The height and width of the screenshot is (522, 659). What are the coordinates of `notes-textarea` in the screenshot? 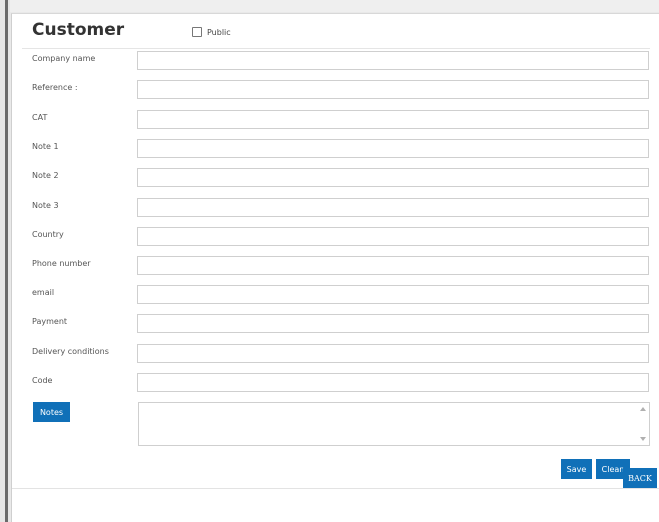 It's located at (394, 424).